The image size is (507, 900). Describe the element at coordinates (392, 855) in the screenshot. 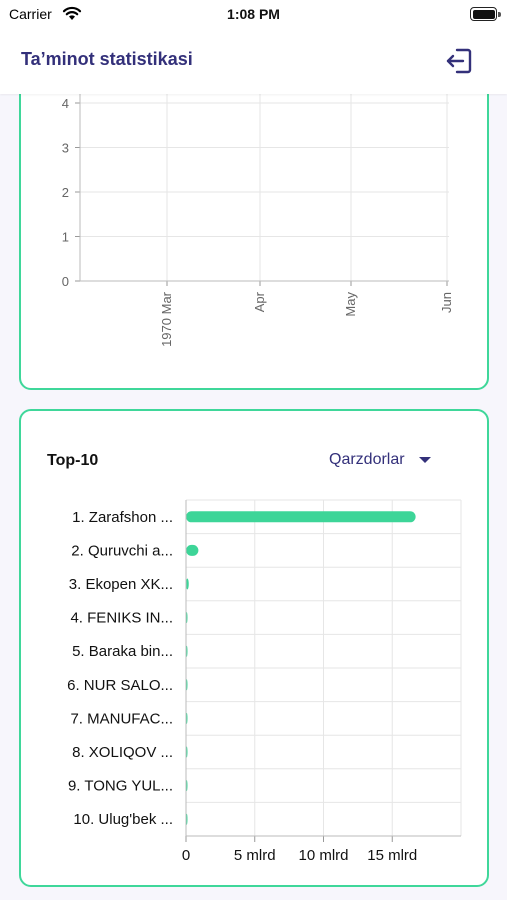

I see `x-tick-label: 15 mlrd` at that location.